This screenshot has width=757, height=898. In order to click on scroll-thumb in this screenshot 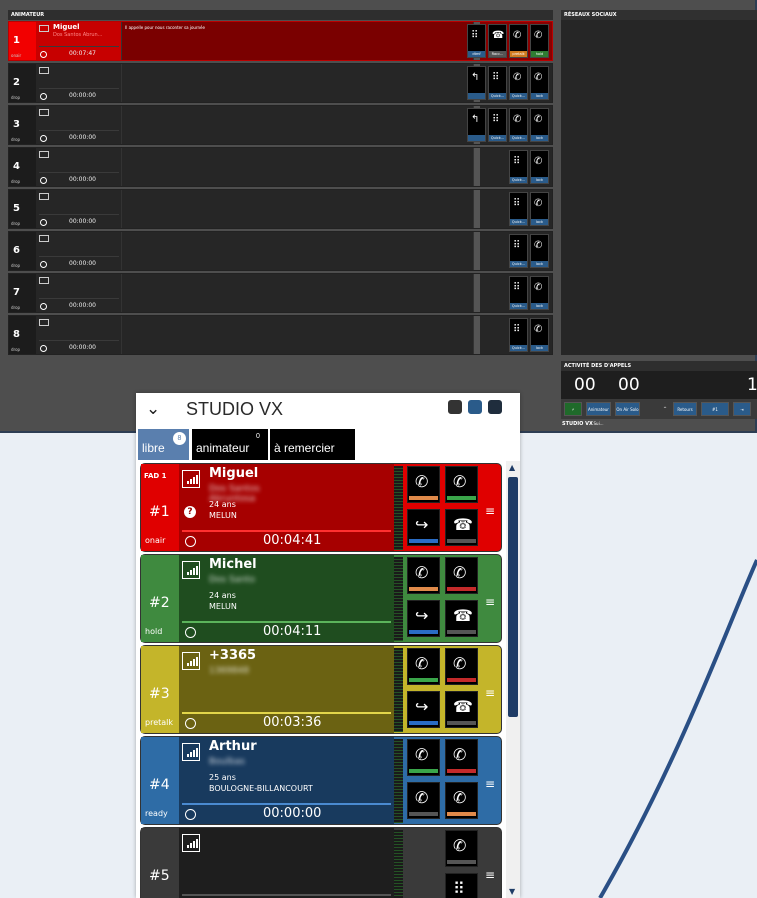, I will do `click(513, 597)`.